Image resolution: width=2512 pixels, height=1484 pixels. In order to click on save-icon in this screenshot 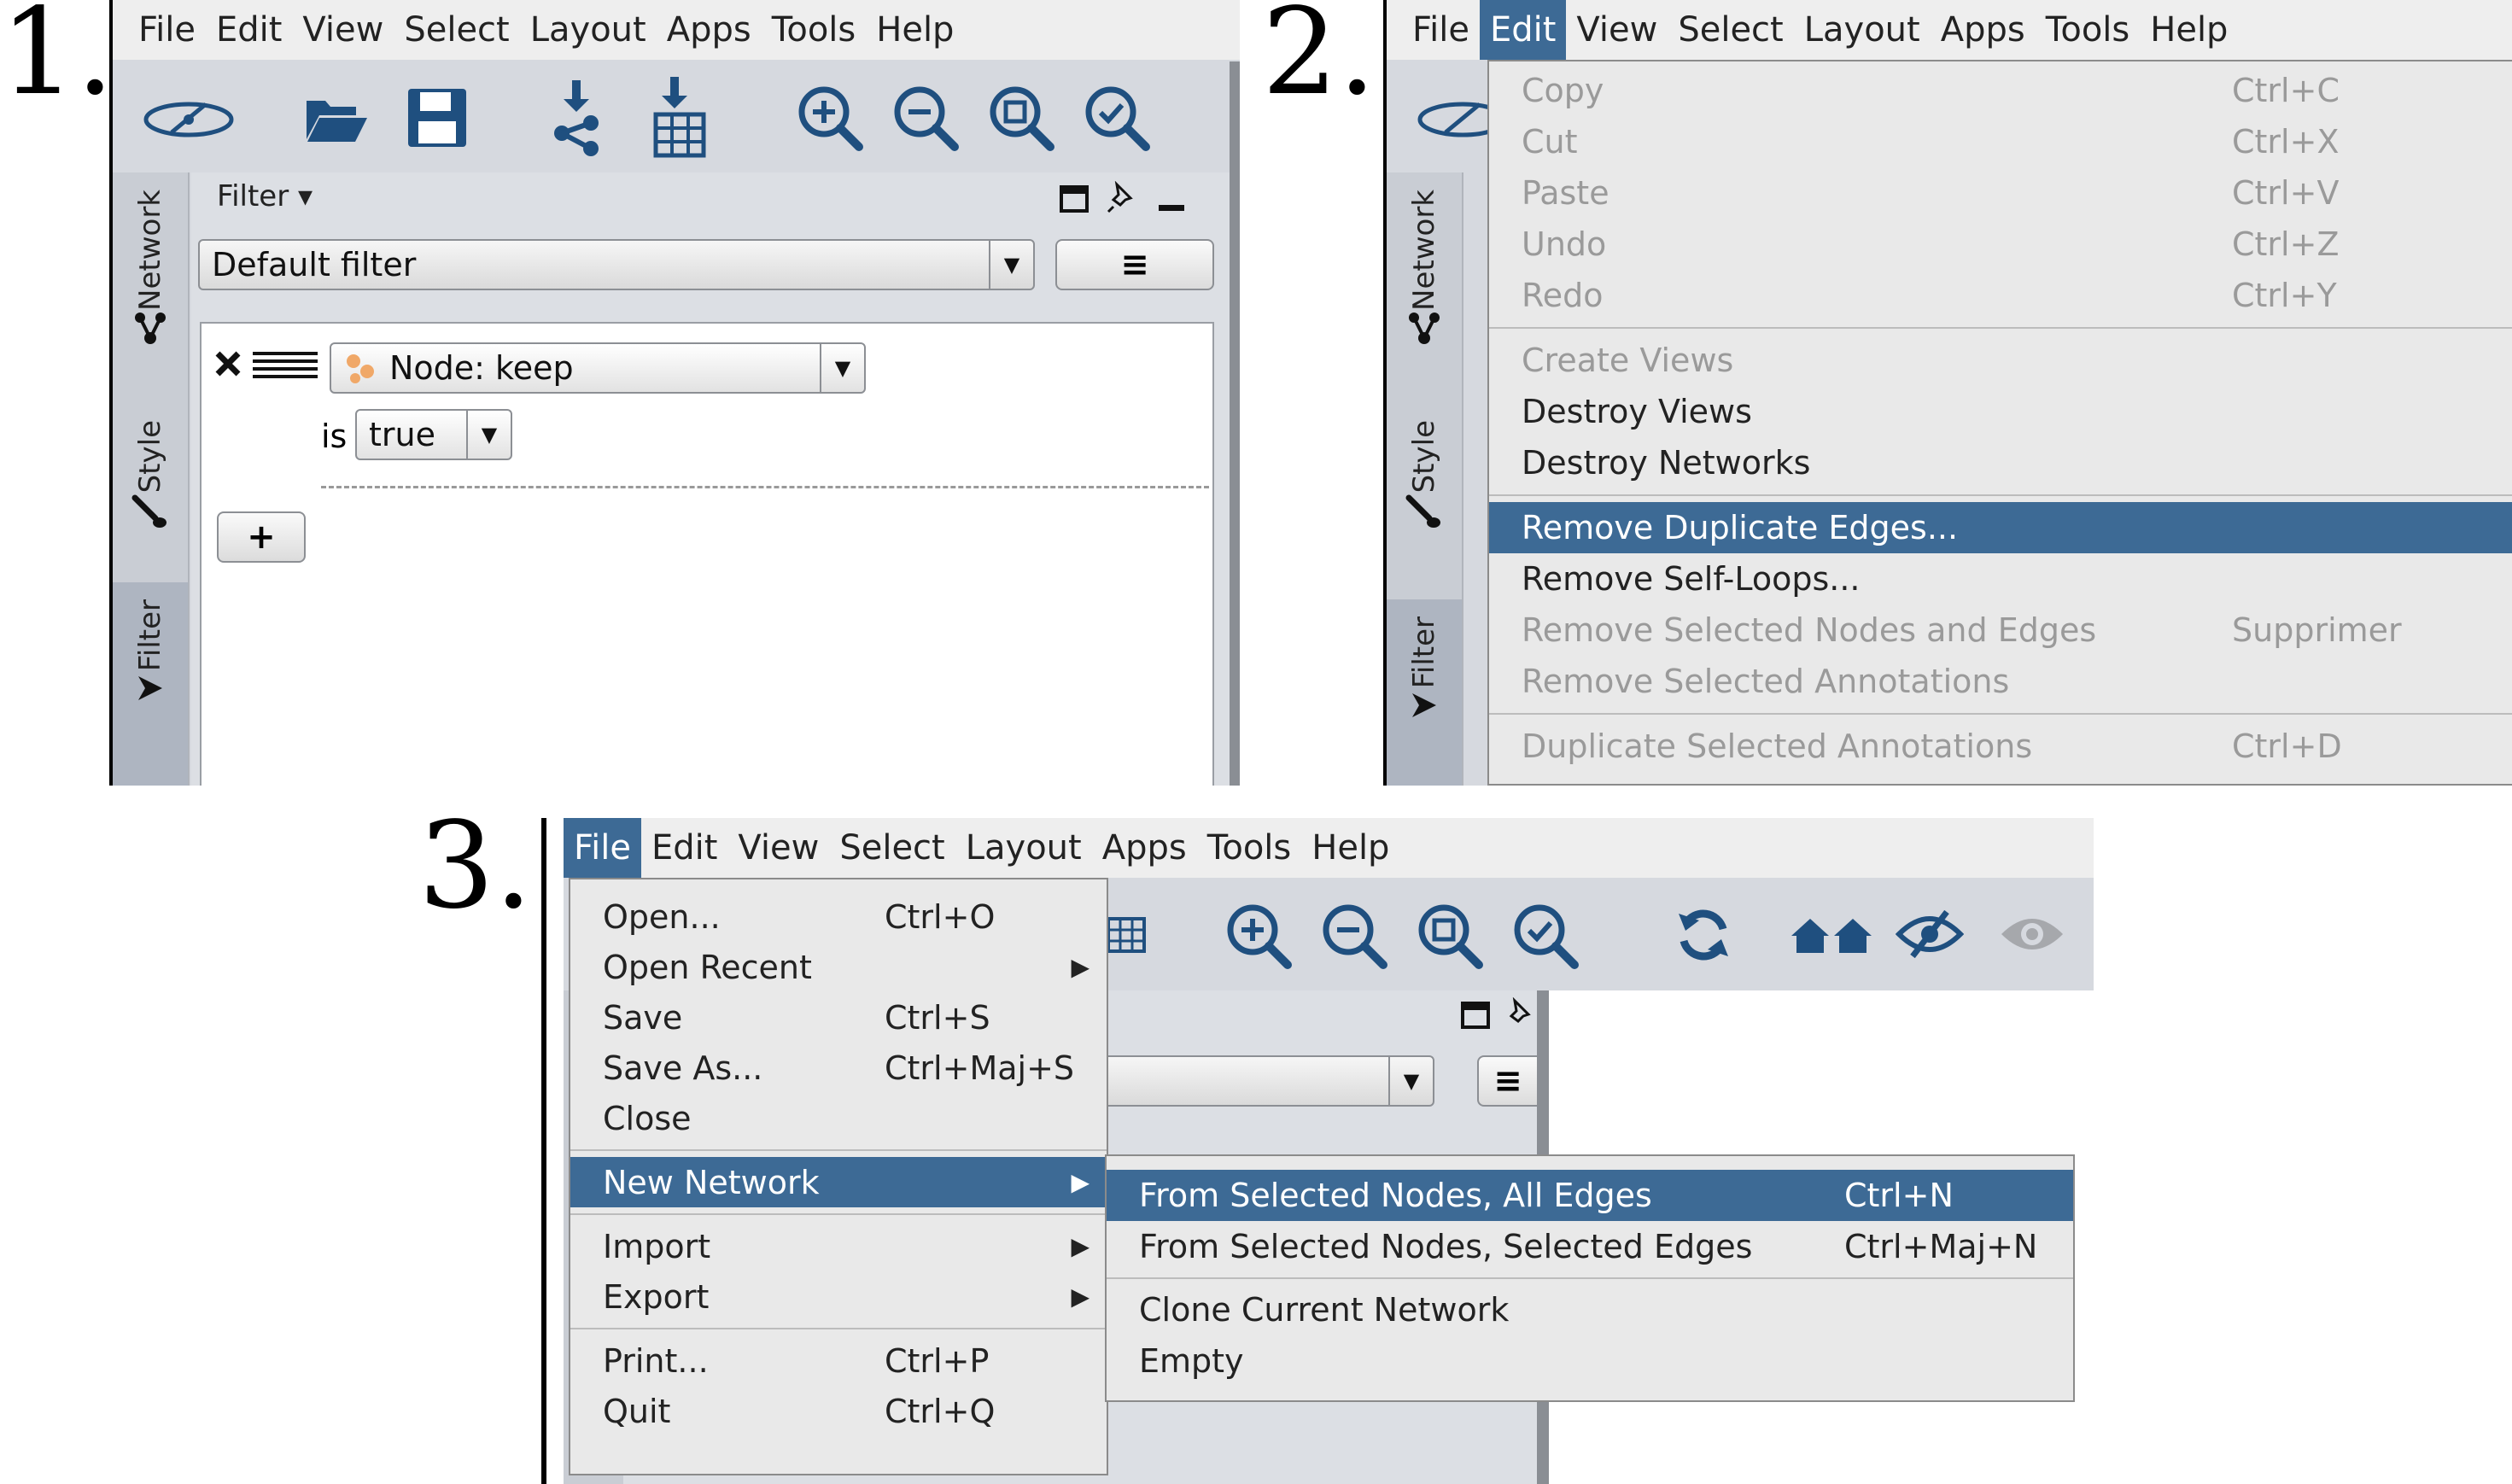, I will do `click(437, 118)`.